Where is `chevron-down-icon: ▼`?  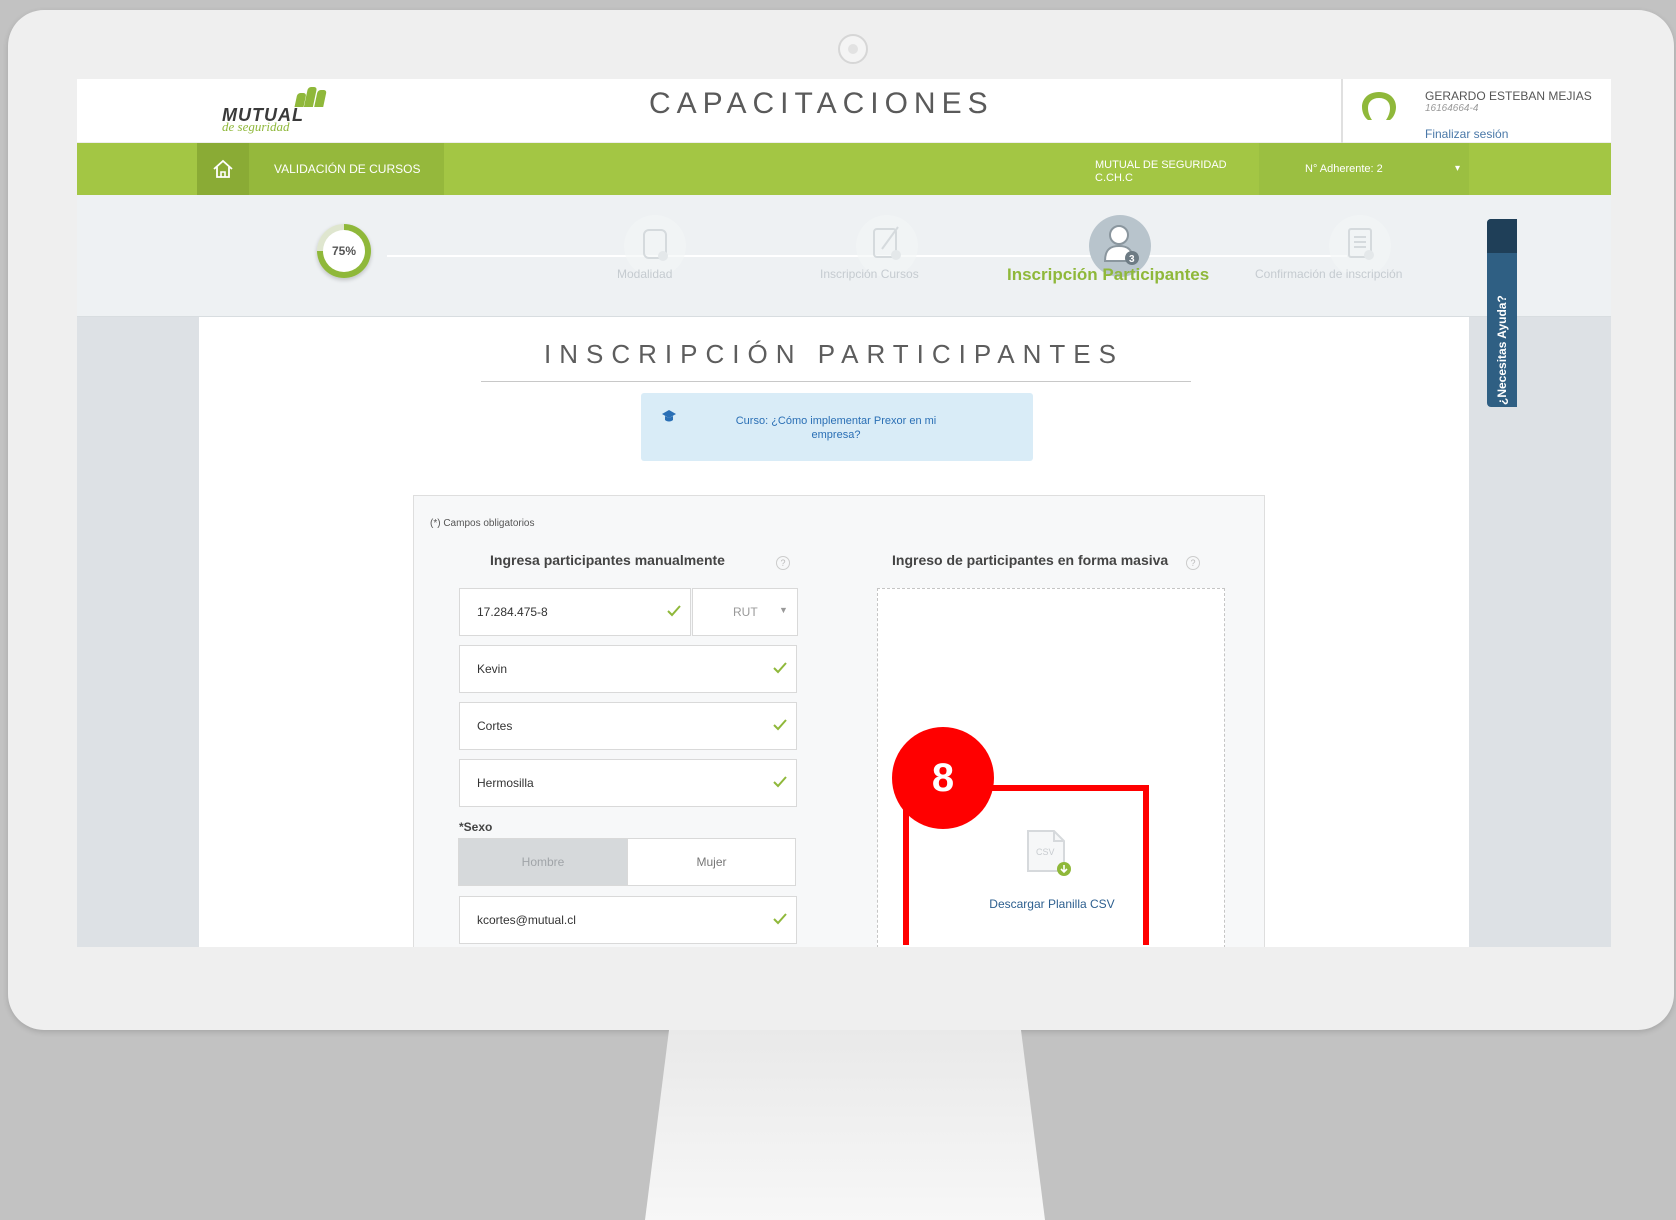
chevron-down-icon: ▼ is located at coordinates (783, 610).